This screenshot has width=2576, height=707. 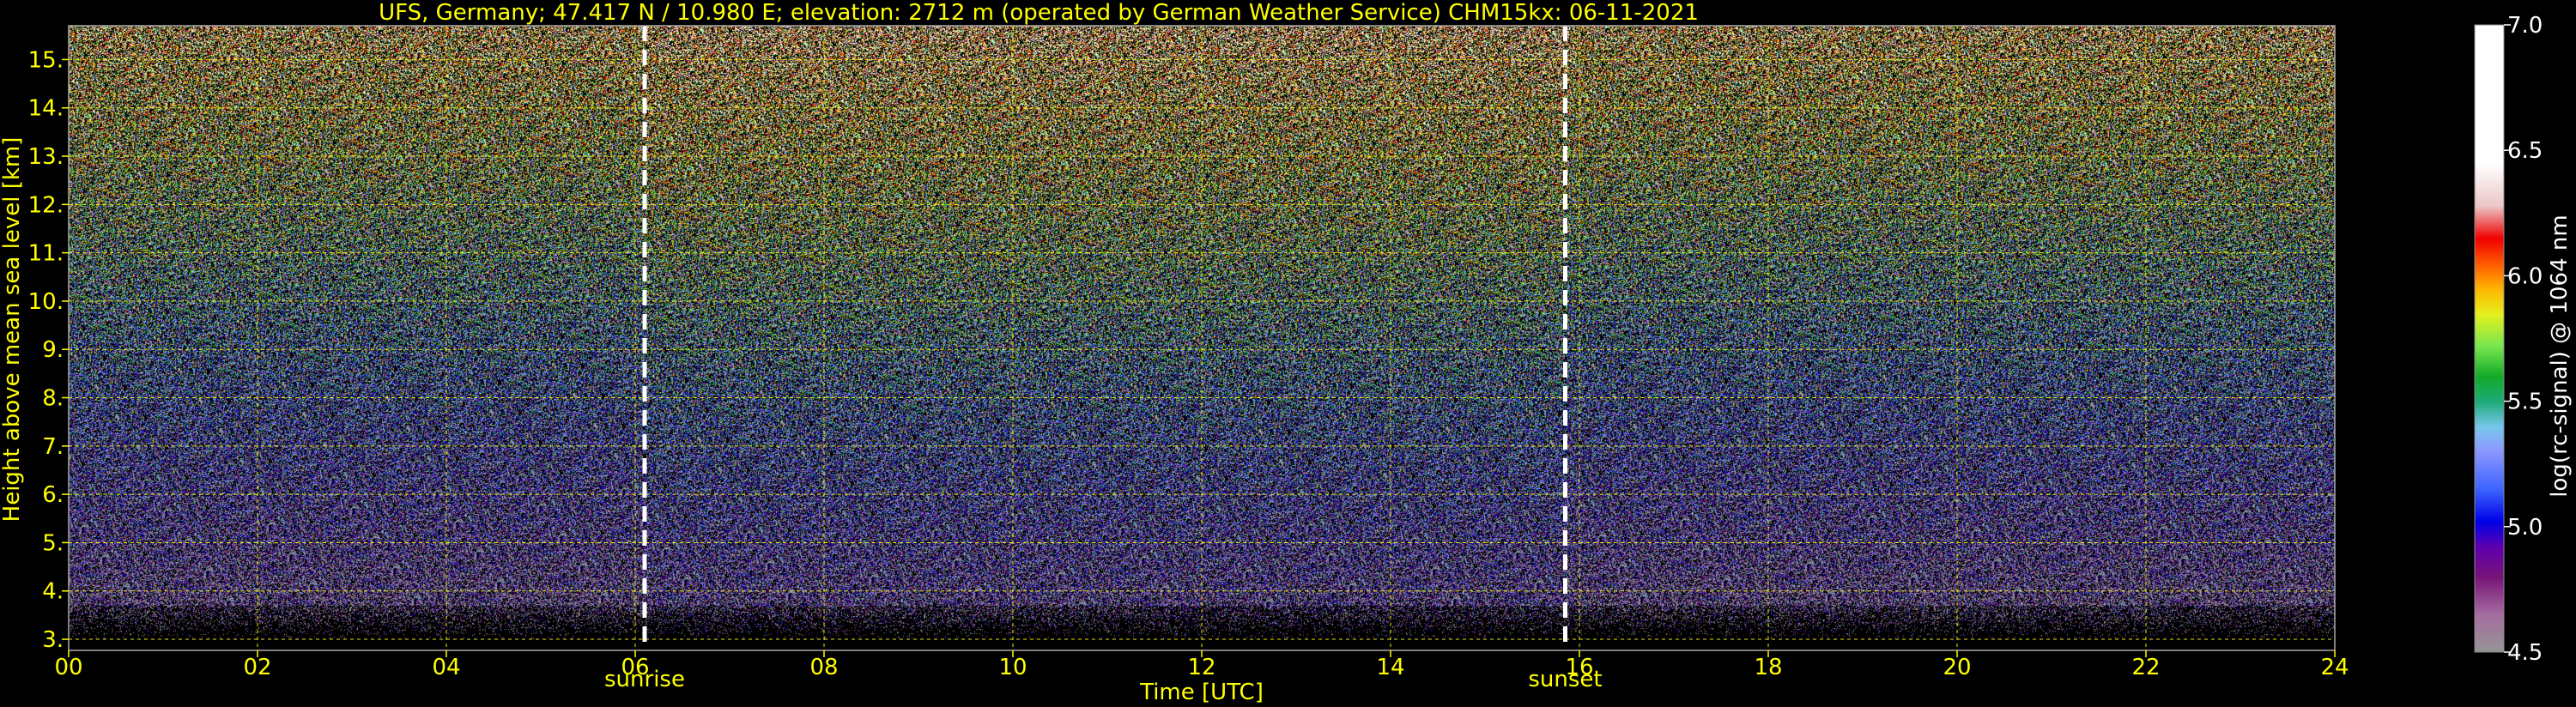 What do you see at coordinates (2525, 402) in the screenshot?
I see `colorbar-tick-label: 5.5` at bounding box center [2525, 402].